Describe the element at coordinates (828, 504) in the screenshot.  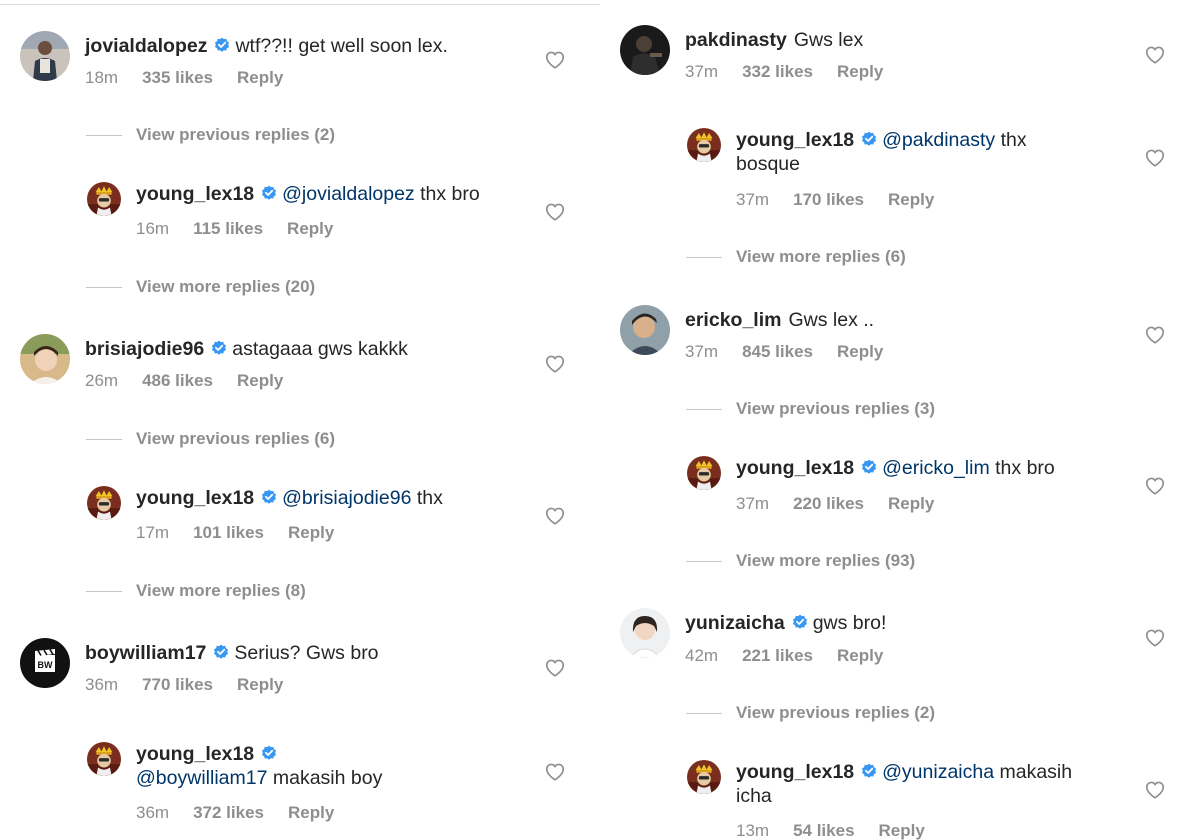
I see `likes-count: 220 likes` at that location.